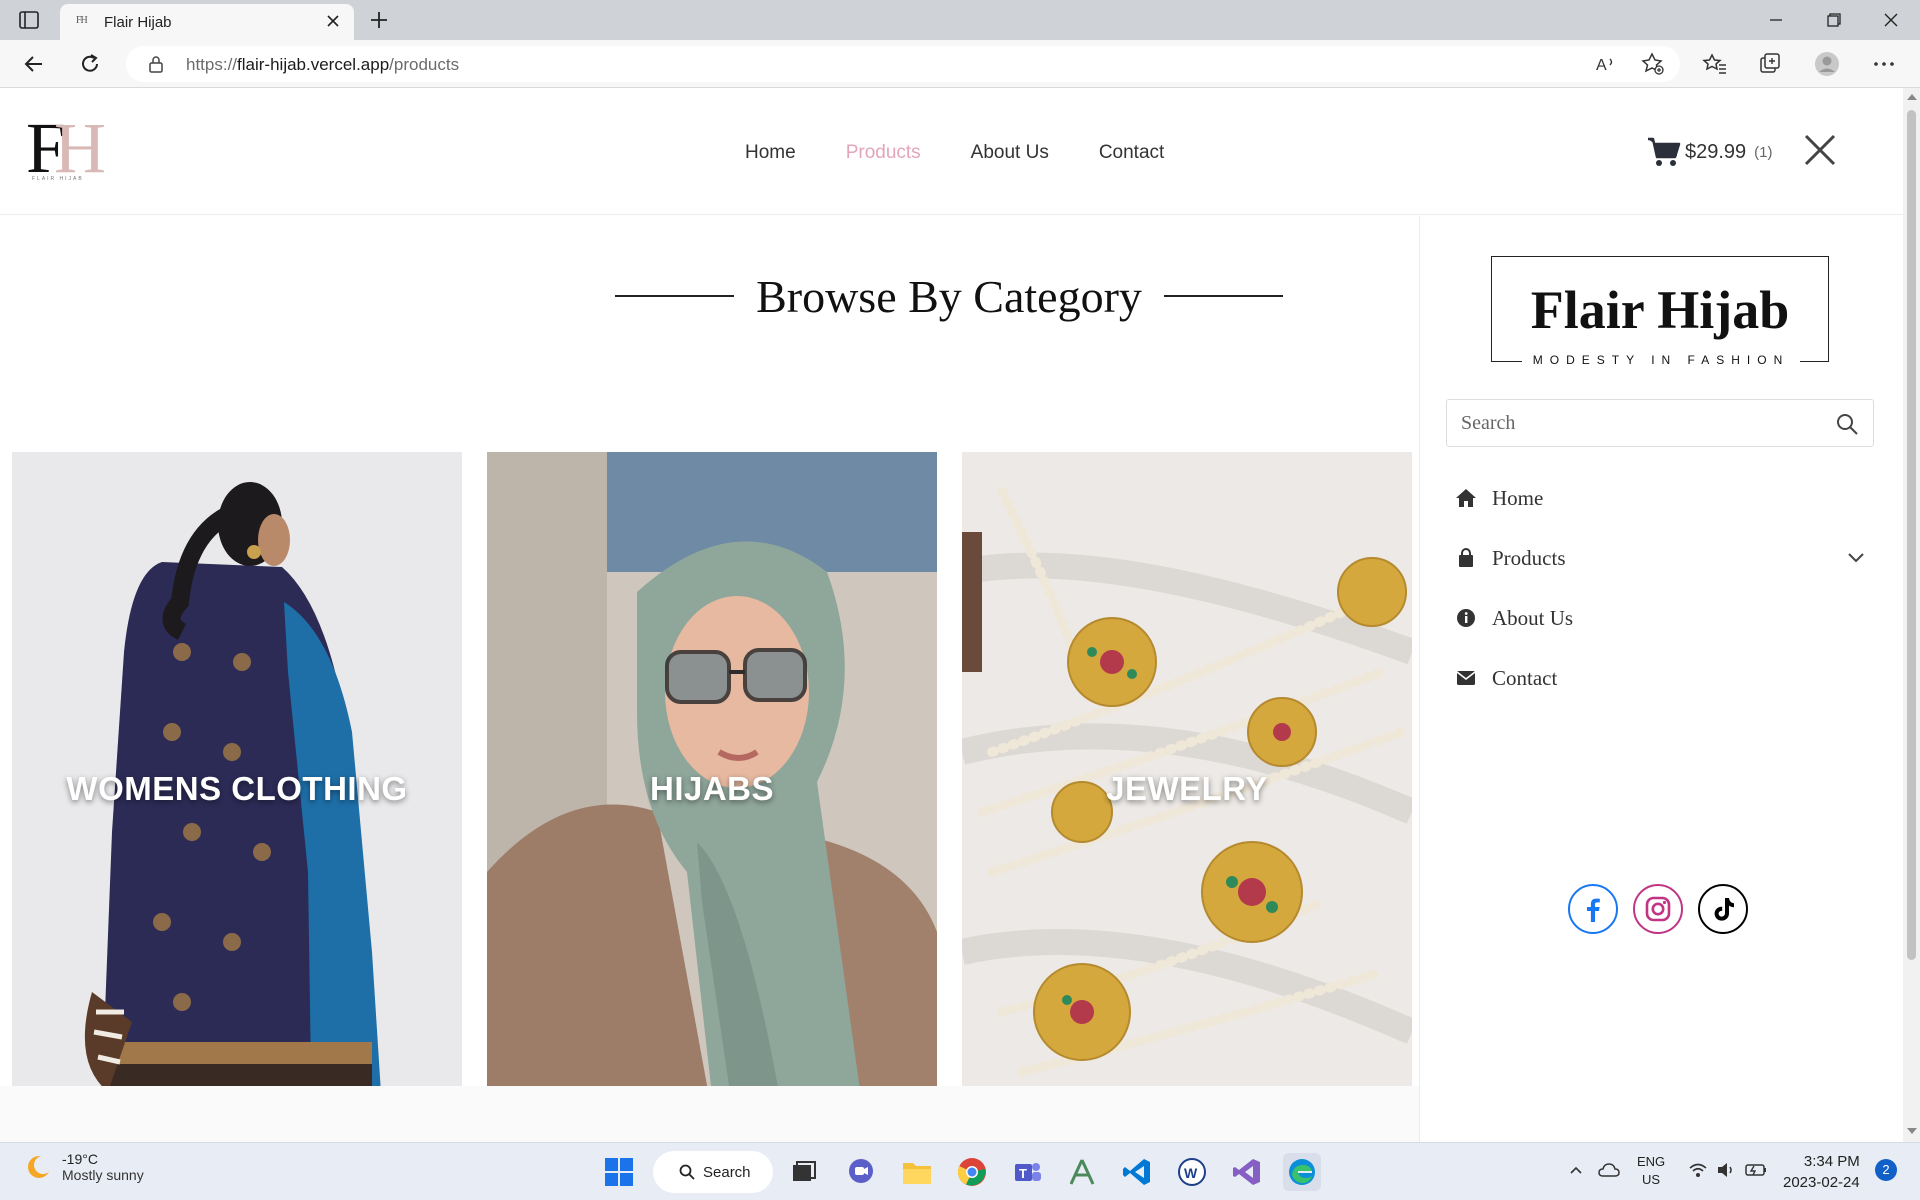 This screenshot has width=1920, height=1200. I want to click on social-links, so click(1658, 909).